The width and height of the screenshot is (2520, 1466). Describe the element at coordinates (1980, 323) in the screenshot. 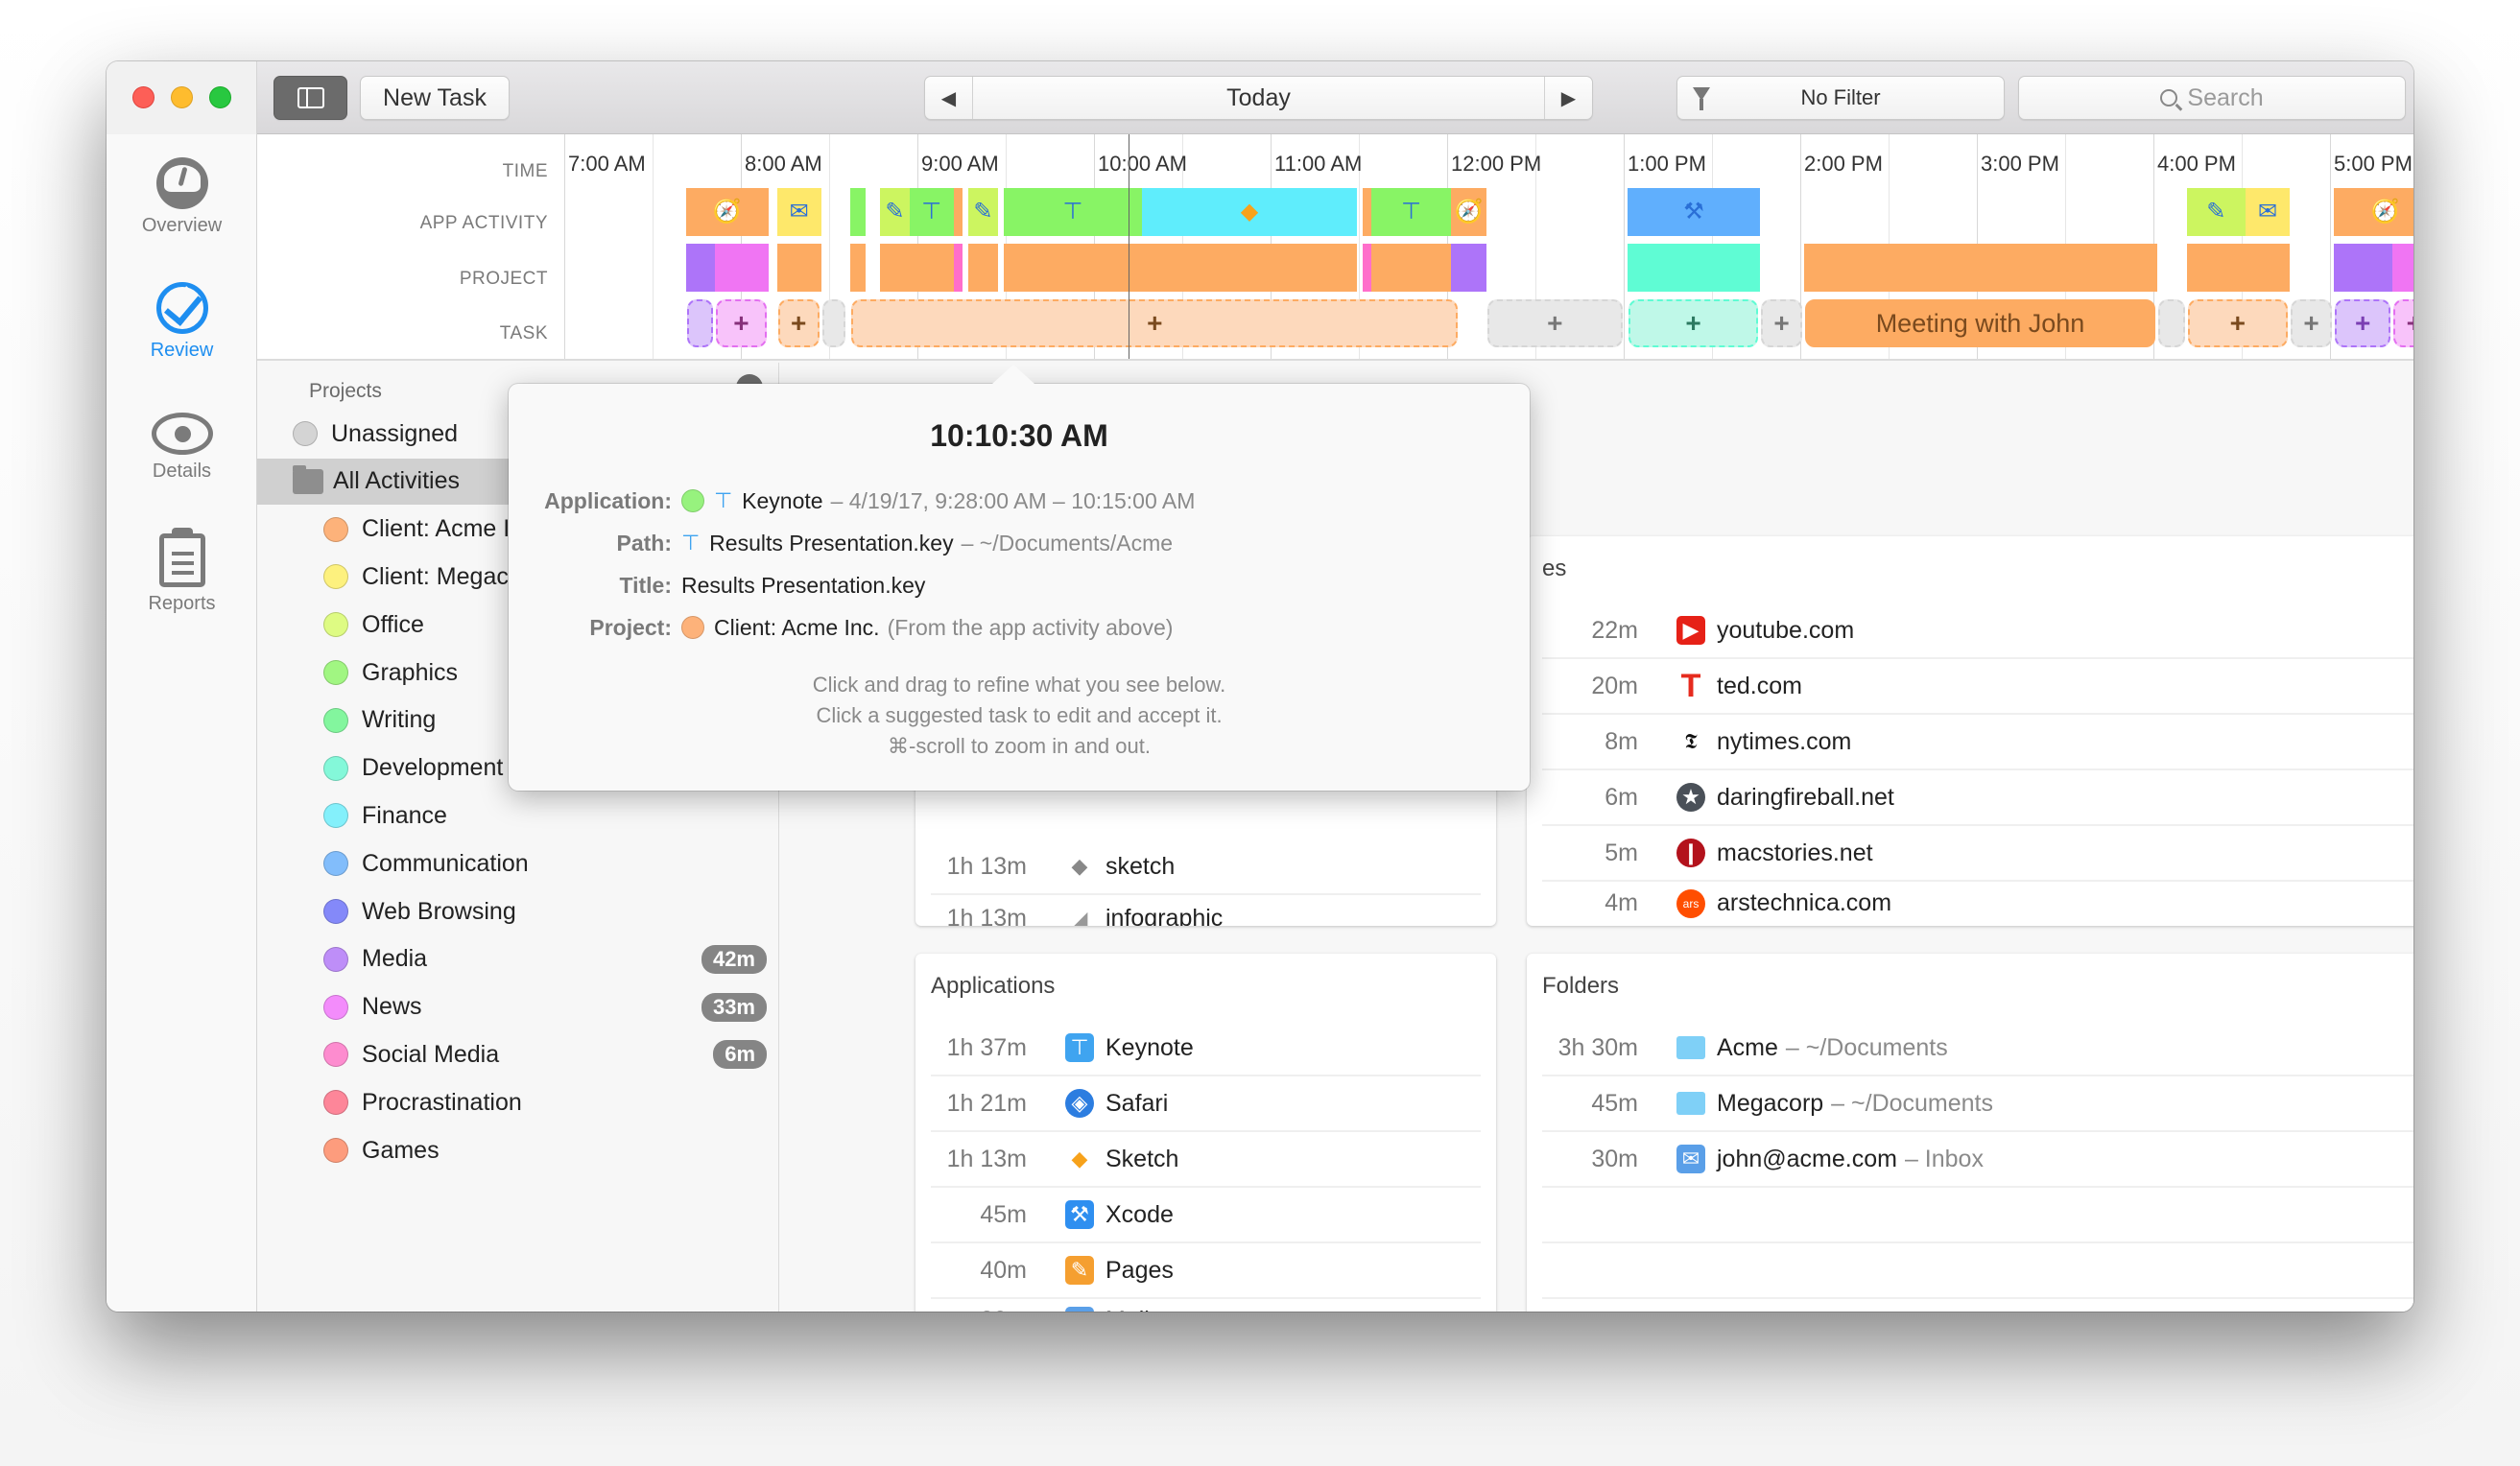

I see `task-block: Meeting with John` at that location.